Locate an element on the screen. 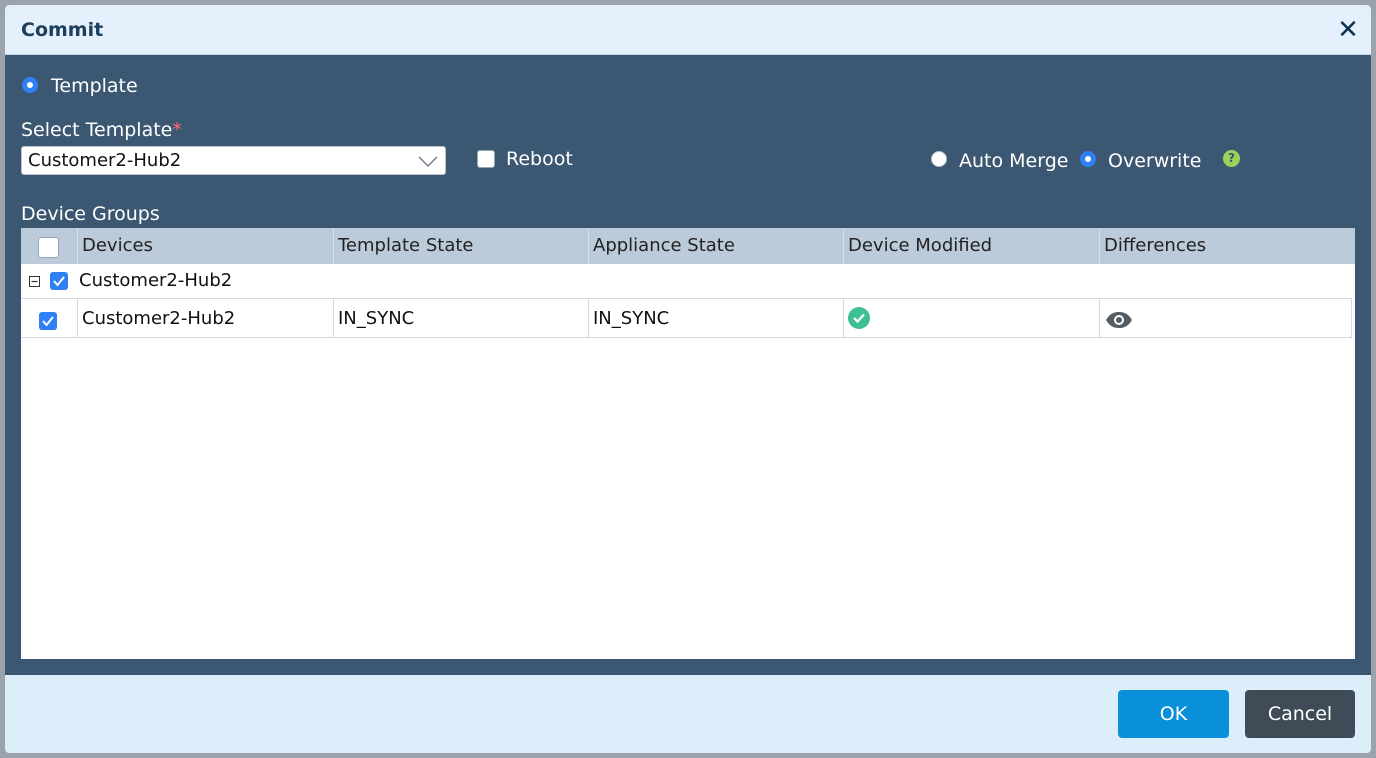  dialog-title: Commit is located at coordinates (62, 30).